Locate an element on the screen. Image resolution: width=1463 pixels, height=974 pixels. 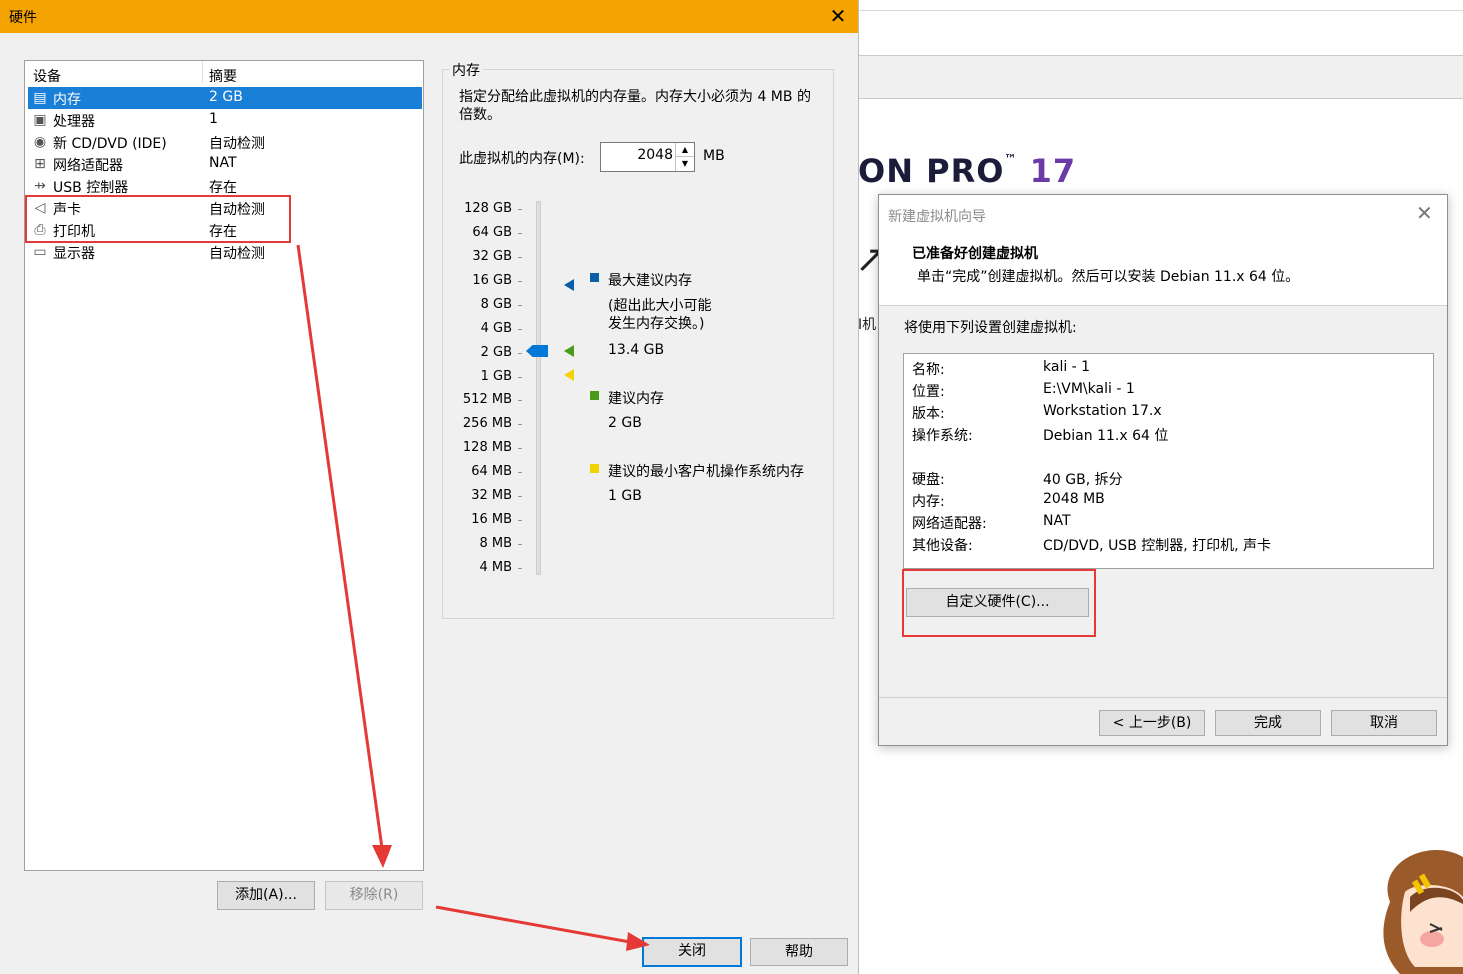
wizard-intro: 将使用下列设置创建虚拟机: is located at coordinates (990, 328).